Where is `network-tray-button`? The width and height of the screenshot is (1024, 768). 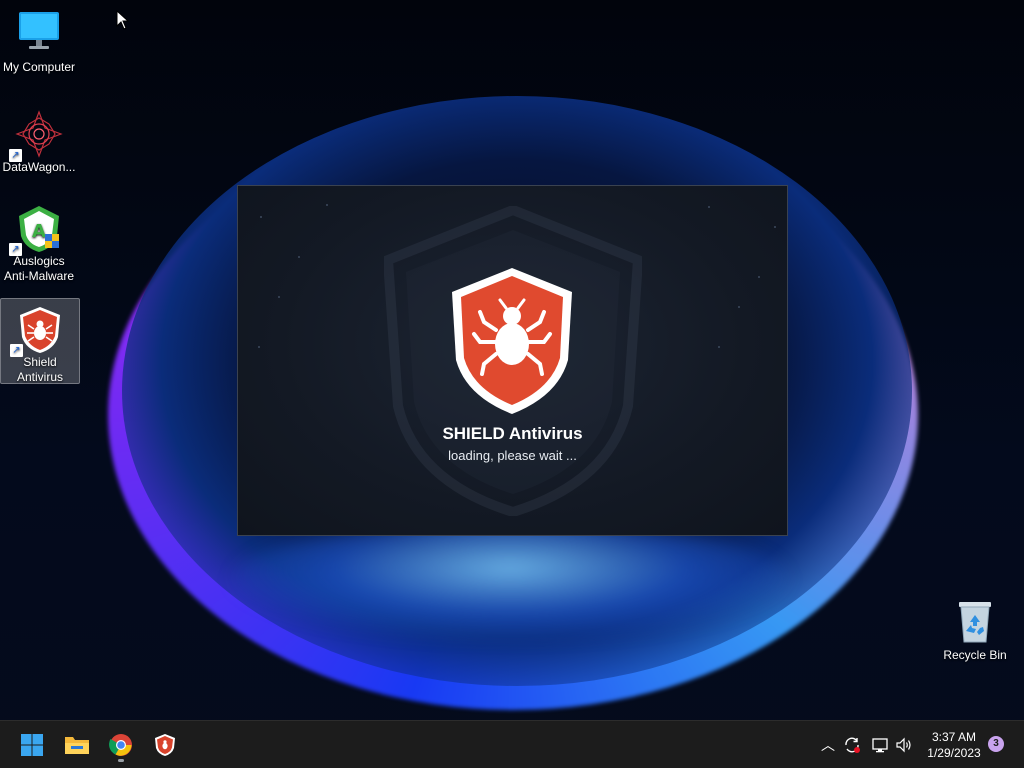
network-tray-button is located at coordinates (880, 745).